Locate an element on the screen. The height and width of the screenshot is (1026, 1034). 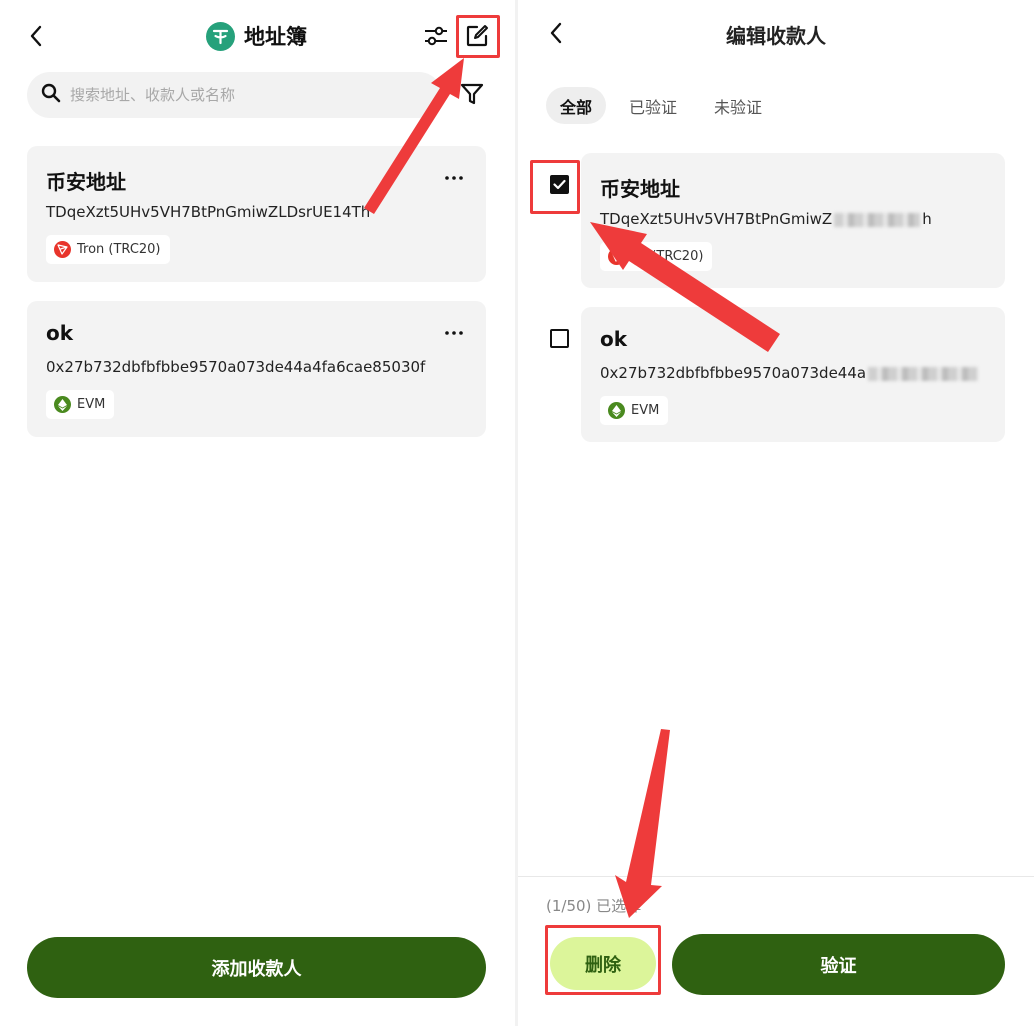
address-card: ok 0x27b732dbfbfbbe9570a073de44a EVM is located at coordinates (793, 374).